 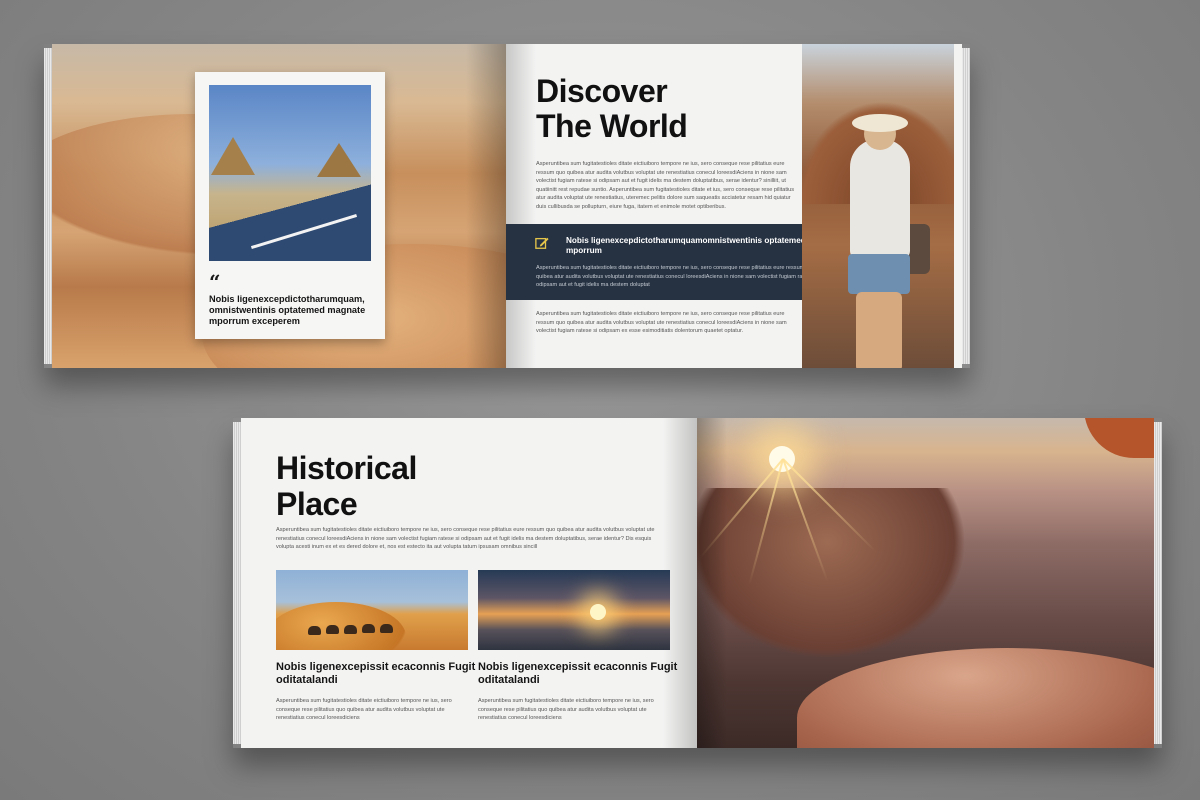 I want to click on camel-caravan-photo, so click(x=372, y=610).